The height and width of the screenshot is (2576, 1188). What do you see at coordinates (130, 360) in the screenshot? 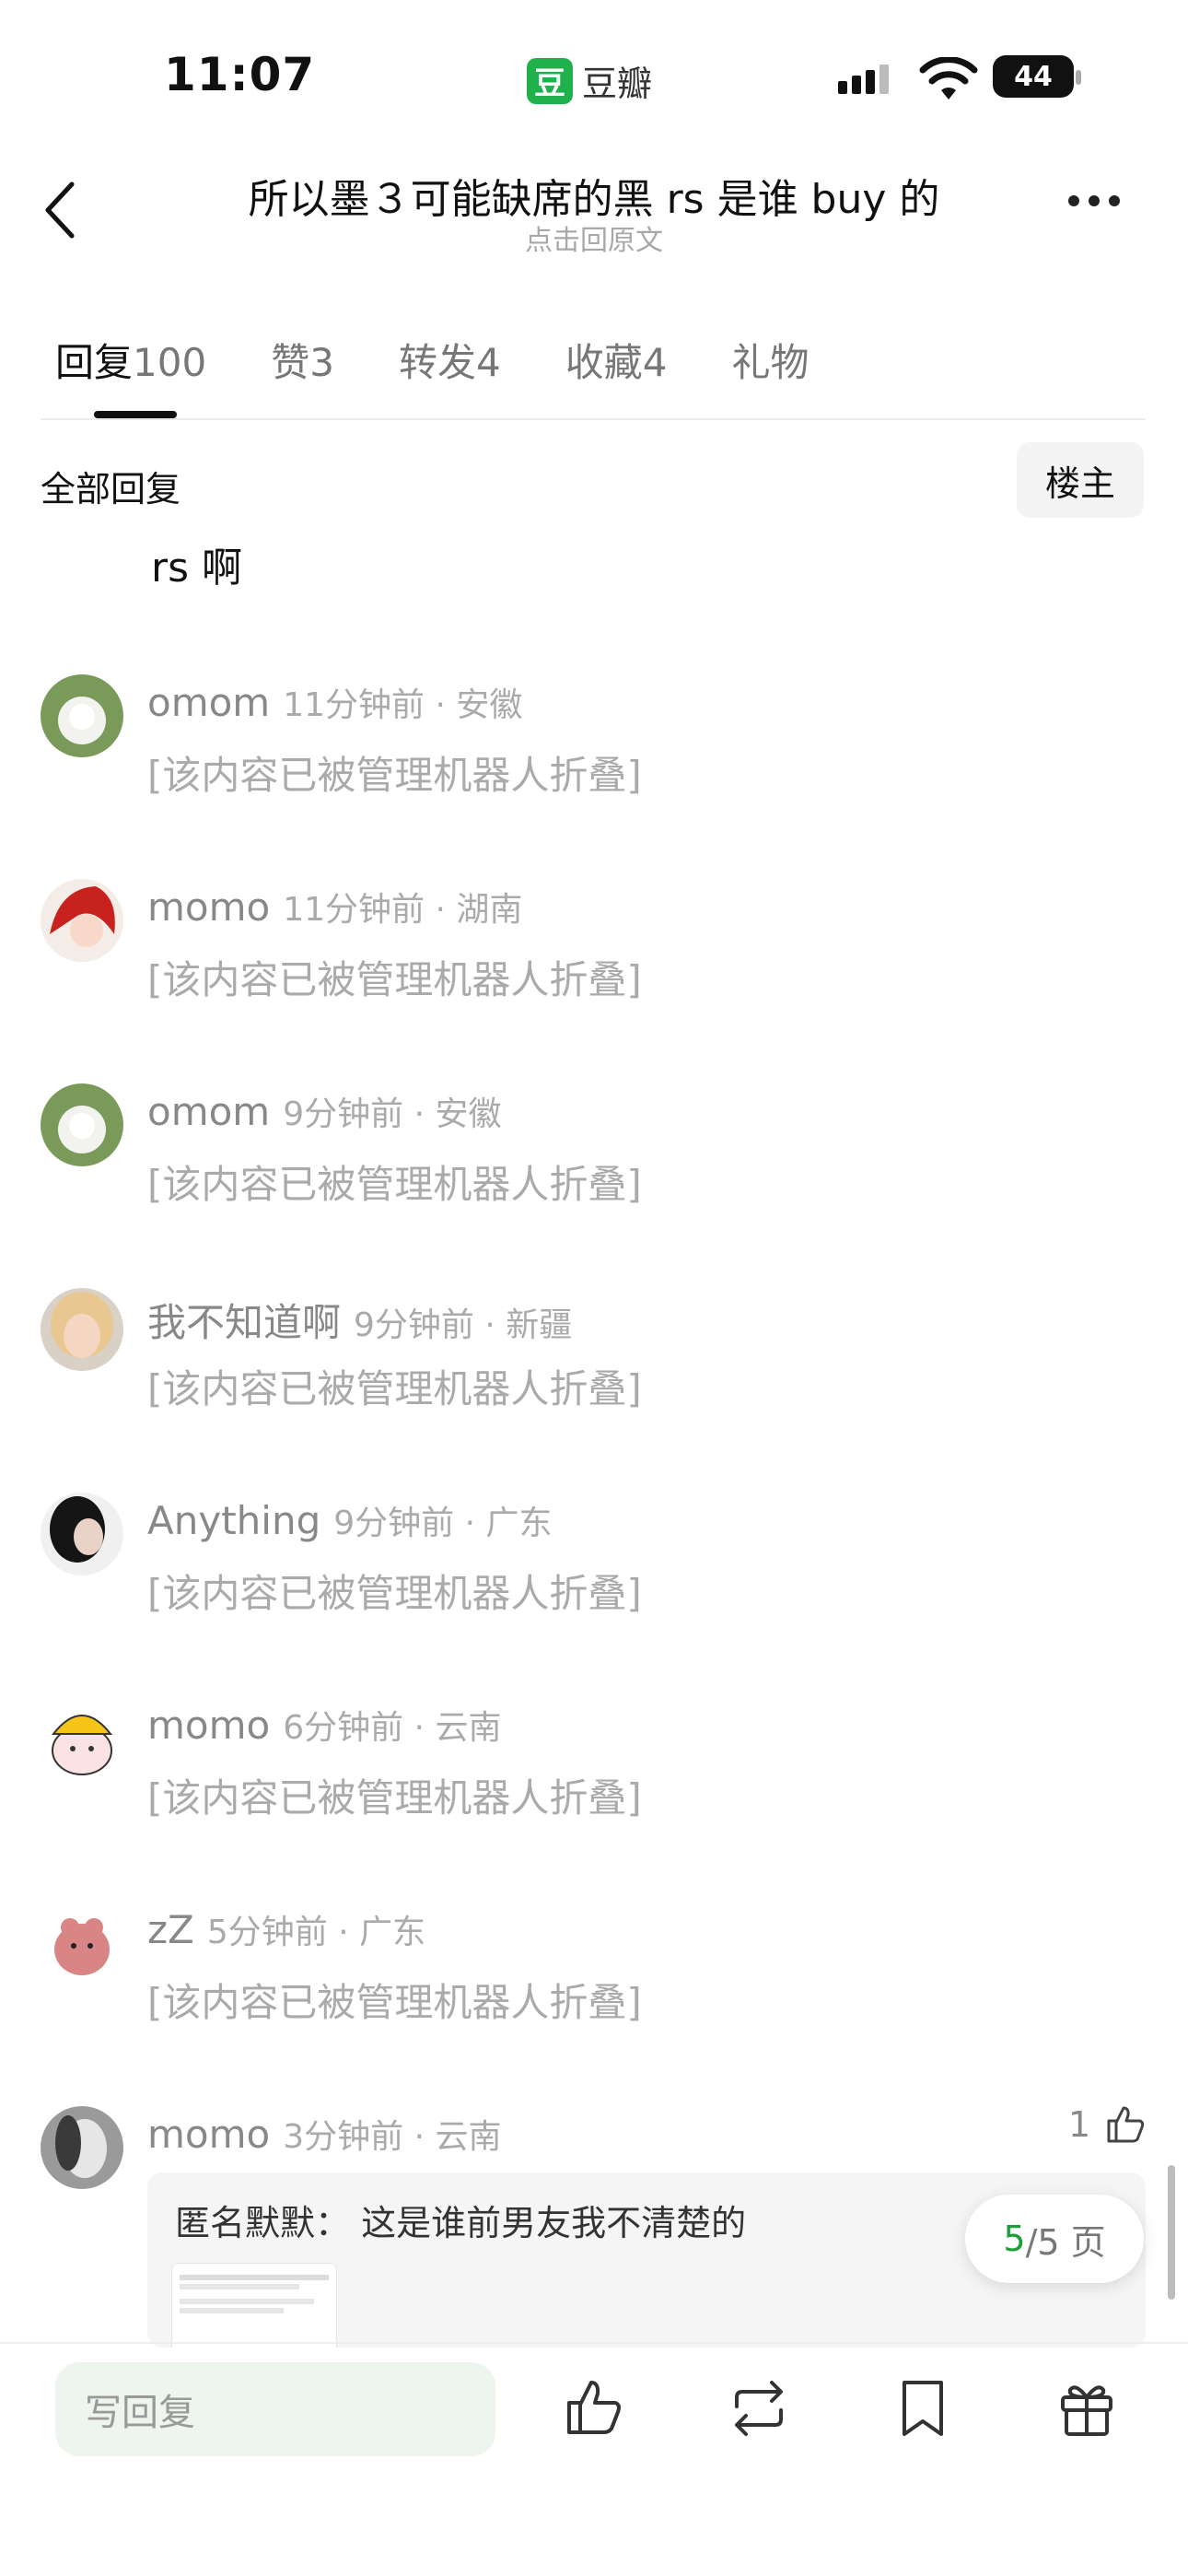
I see `tab-replies: 回复100` at bounding box center [130, 360].